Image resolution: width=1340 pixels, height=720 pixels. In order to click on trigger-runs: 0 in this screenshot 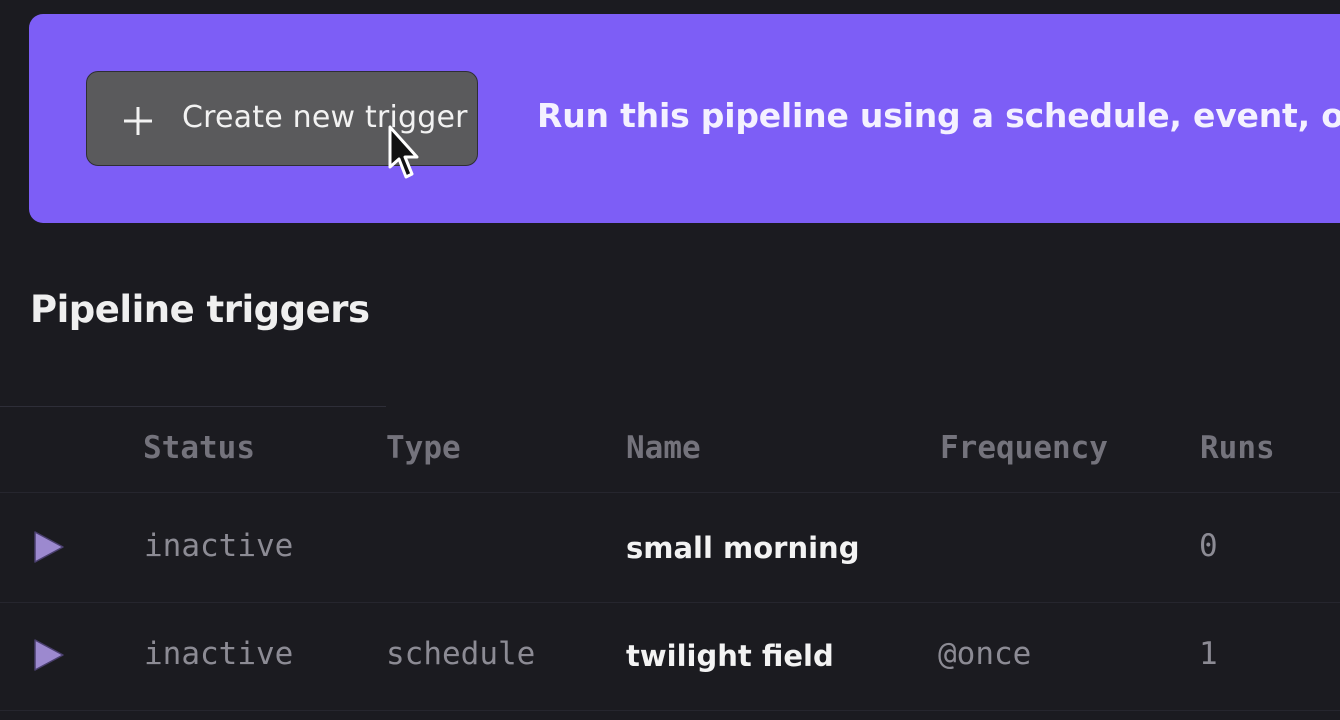, I will do `click(1208, 546)`.